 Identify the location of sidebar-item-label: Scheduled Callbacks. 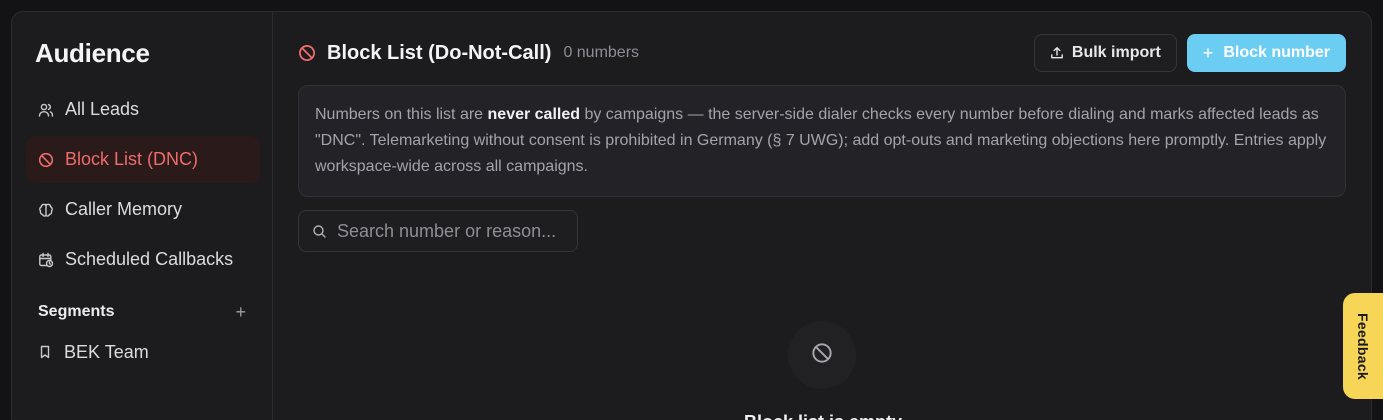
(149, 259).